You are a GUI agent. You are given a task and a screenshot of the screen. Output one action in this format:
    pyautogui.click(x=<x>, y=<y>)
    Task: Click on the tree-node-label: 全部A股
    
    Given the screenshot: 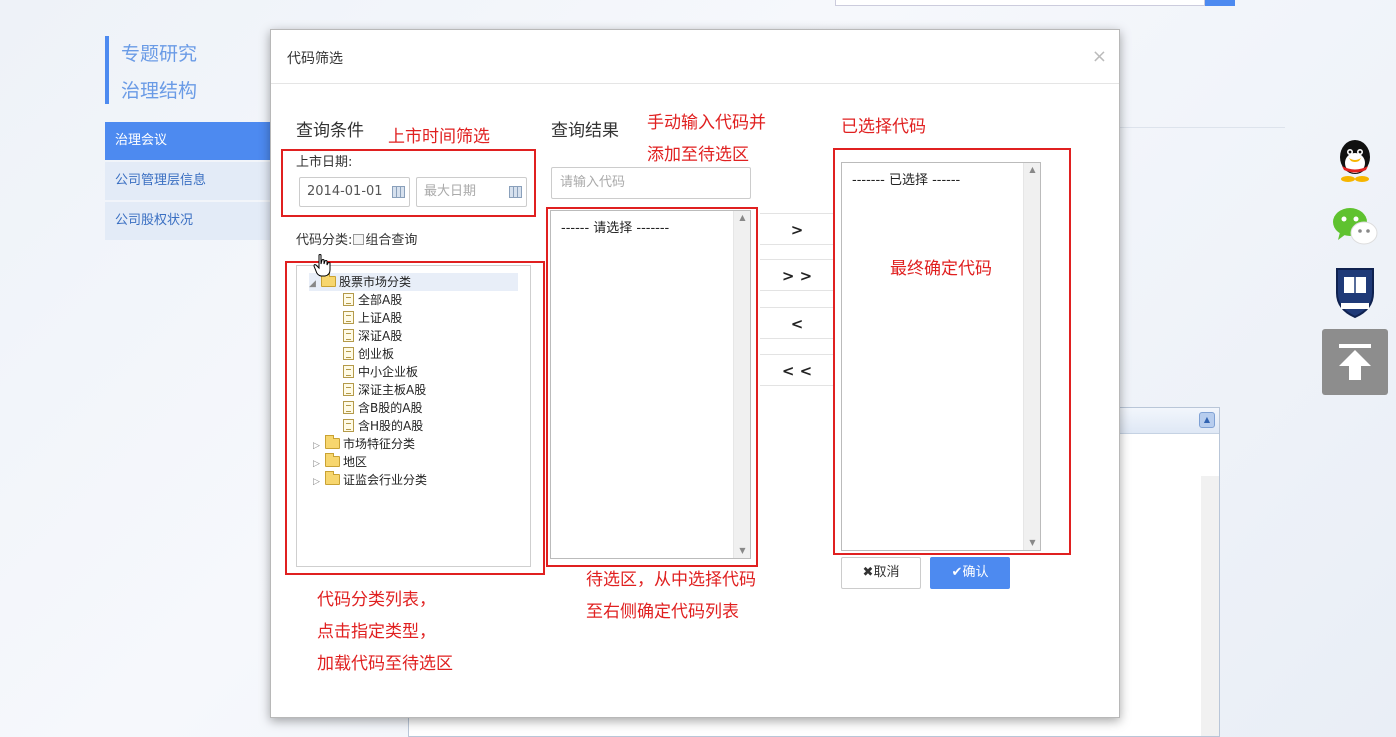 What is the action you would take?
    pyautogui.click(x=380, y=300)
    